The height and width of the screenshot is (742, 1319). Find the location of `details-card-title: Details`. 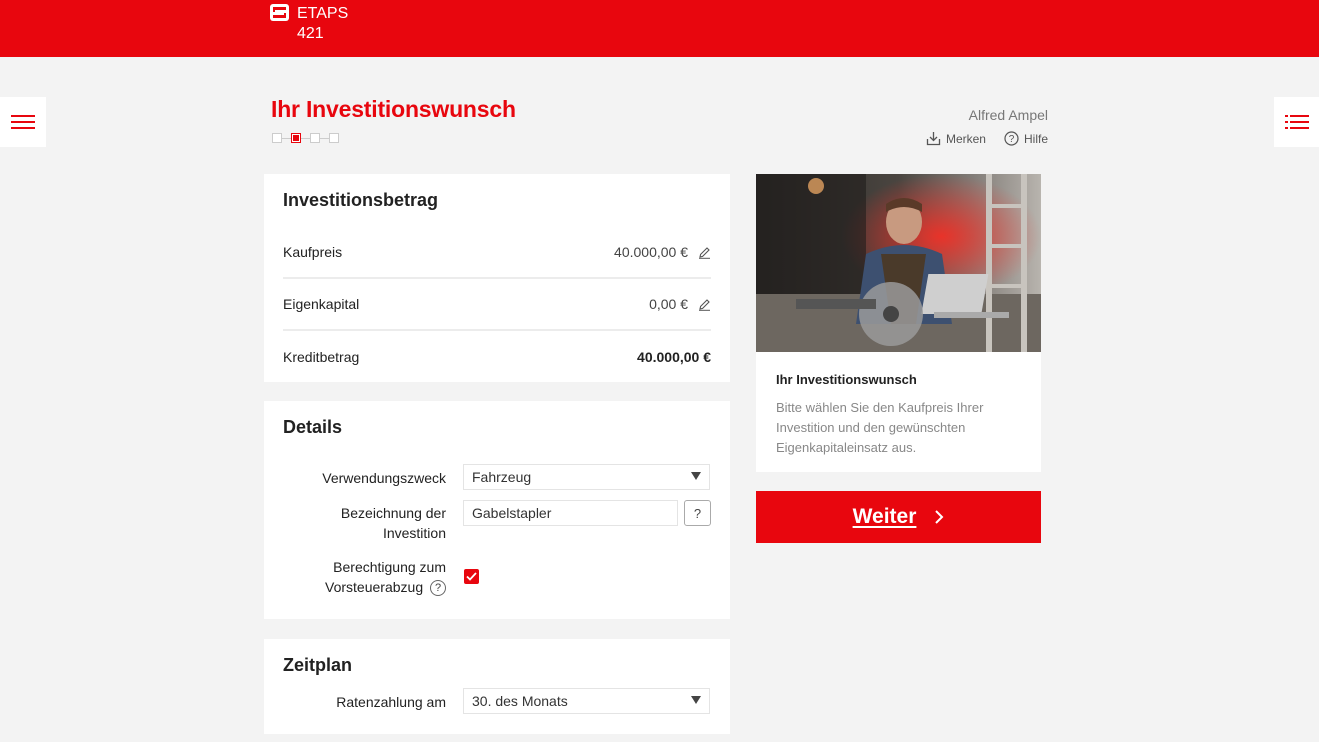

details-card-title: Details is located at coordinates (313, 427).